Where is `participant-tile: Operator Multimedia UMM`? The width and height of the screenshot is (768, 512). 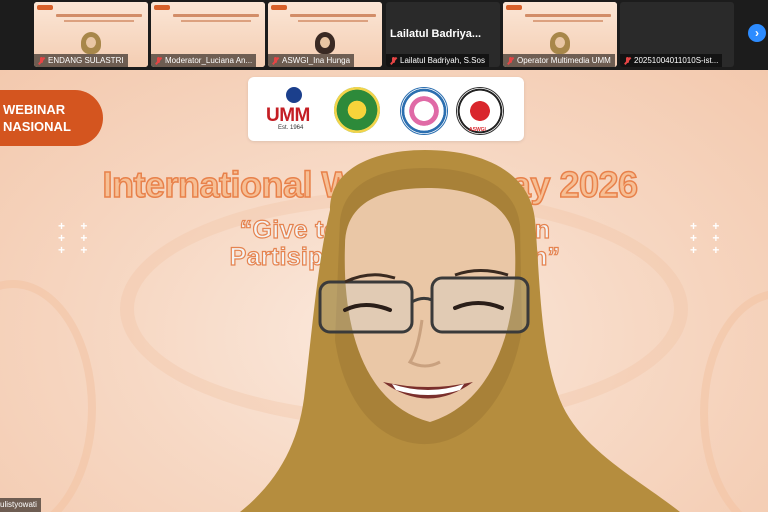
participant-tile: Operator Multimedia UMM is located at coordinates (560, 34).